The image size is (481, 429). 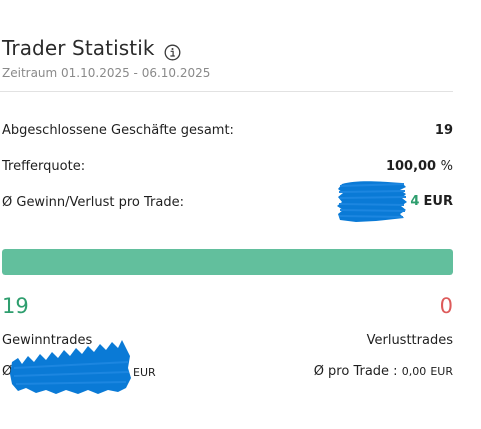 I want to click on loss-count: 0, so click(x=446, y=306).